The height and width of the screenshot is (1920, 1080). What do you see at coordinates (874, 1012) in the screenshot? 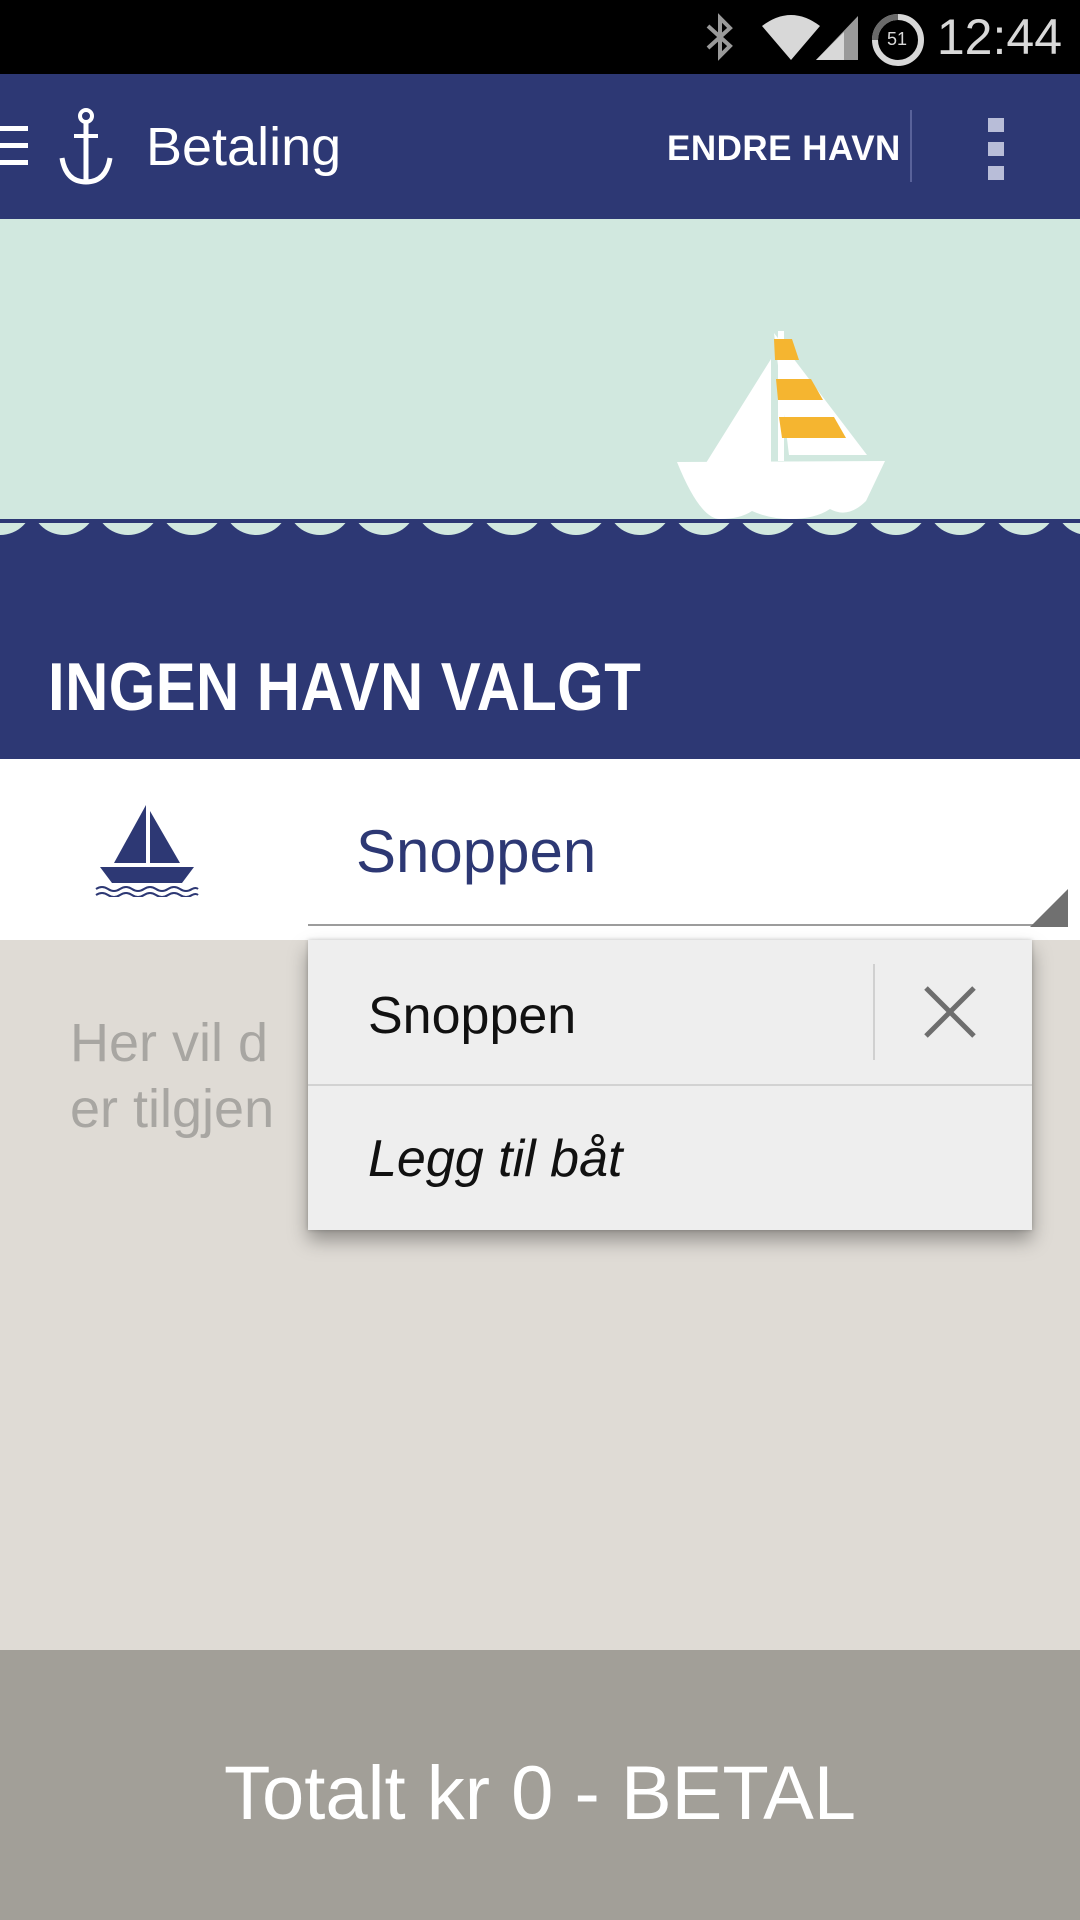
I see `option-divider` at bounding box center [874, 1012].